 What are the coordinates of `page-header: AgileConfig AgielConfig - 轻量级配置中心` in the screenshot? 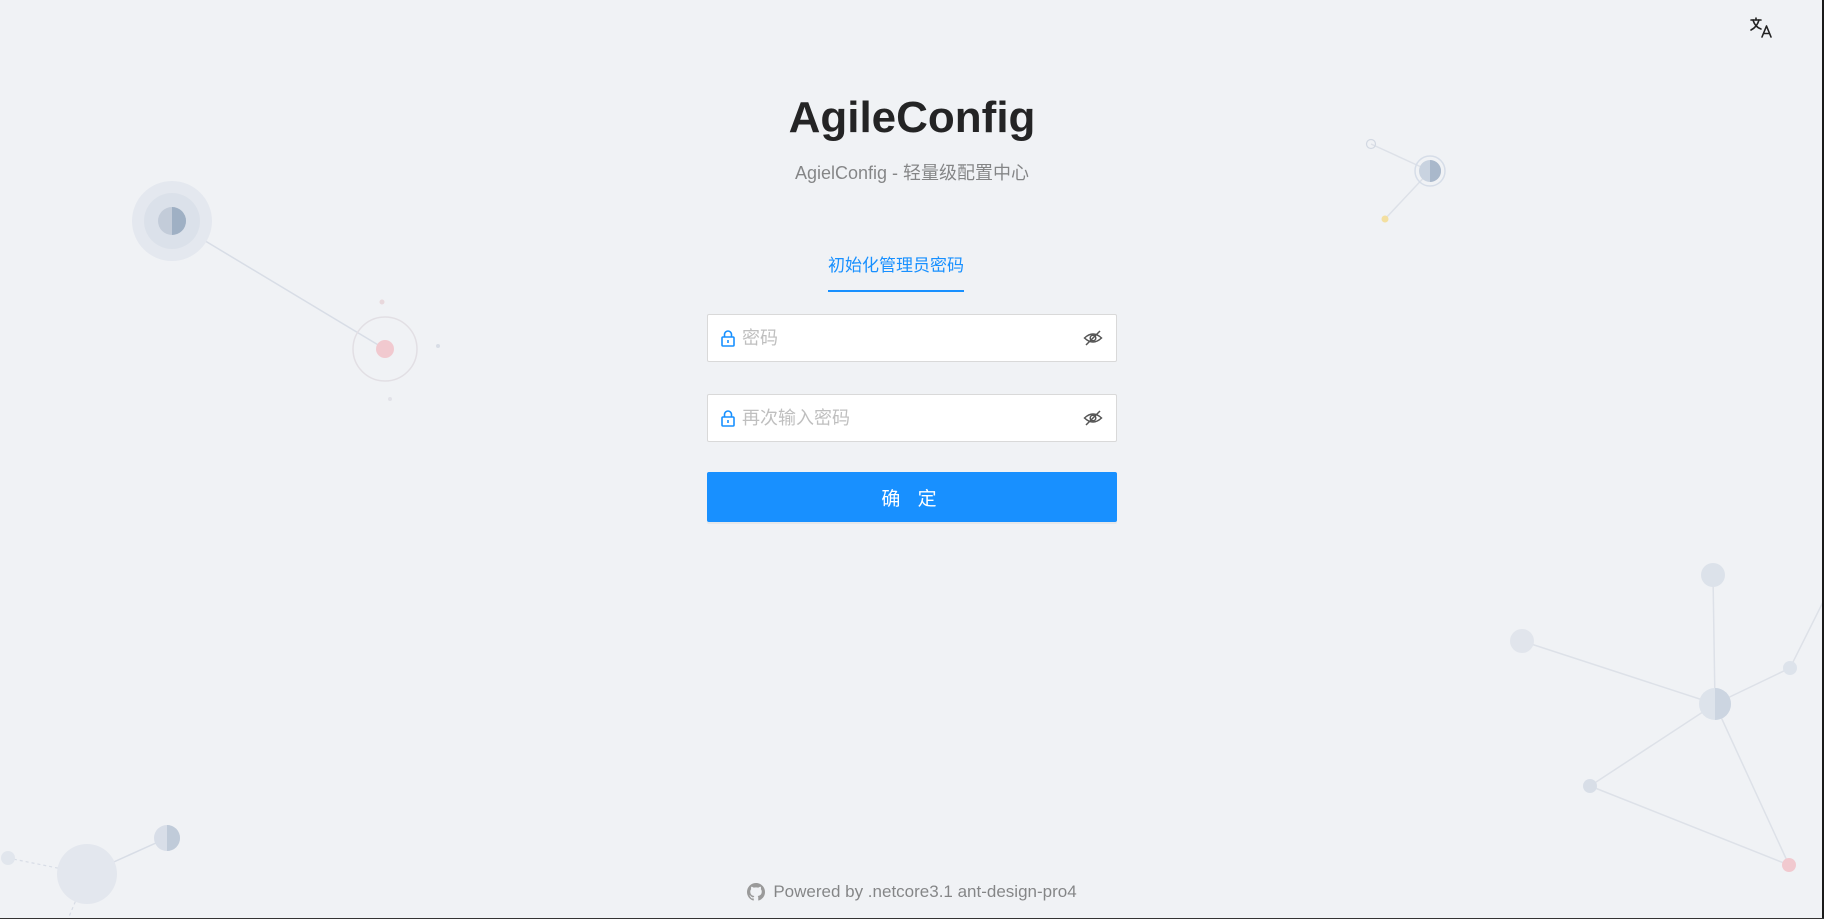 It's located at (912, 137).